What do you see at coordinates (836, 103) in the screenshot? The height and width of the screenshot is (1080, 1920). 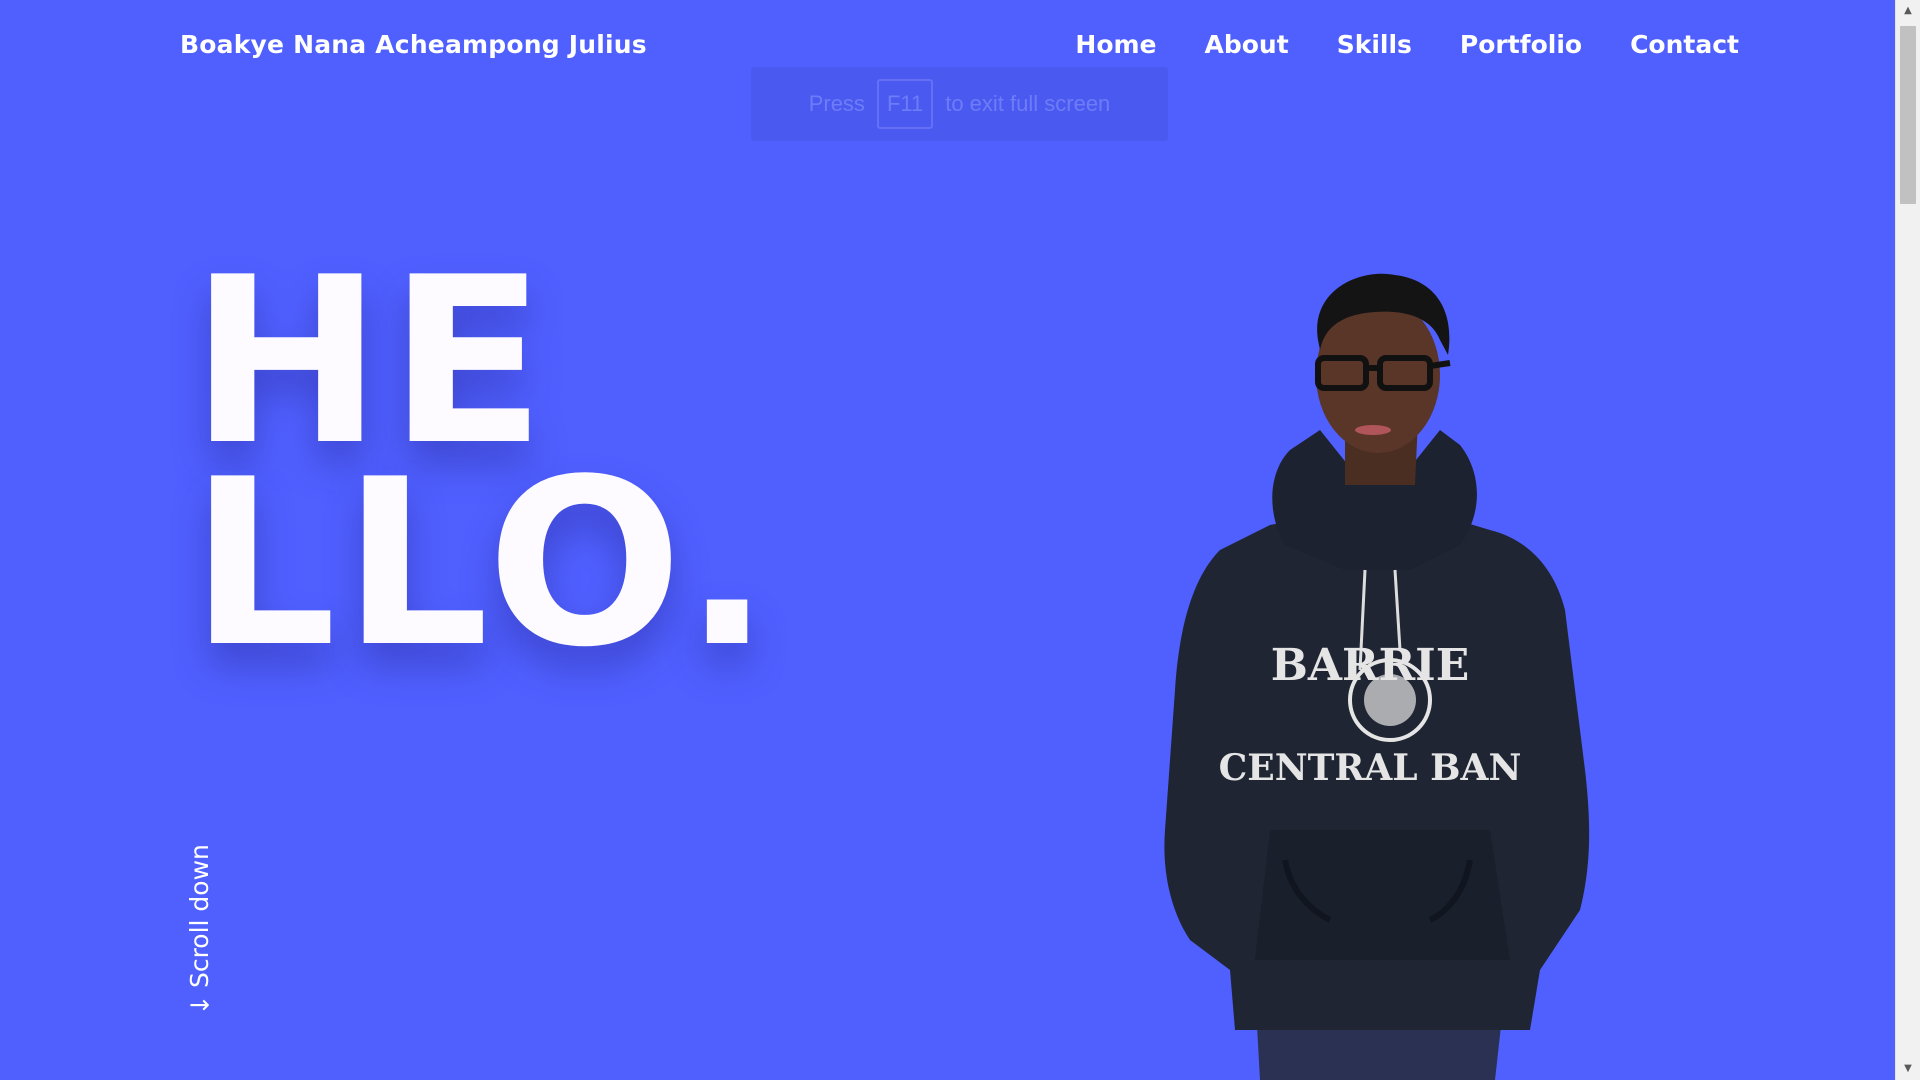 I see `toast-prefix: Press` at bounding box center [836, 103].